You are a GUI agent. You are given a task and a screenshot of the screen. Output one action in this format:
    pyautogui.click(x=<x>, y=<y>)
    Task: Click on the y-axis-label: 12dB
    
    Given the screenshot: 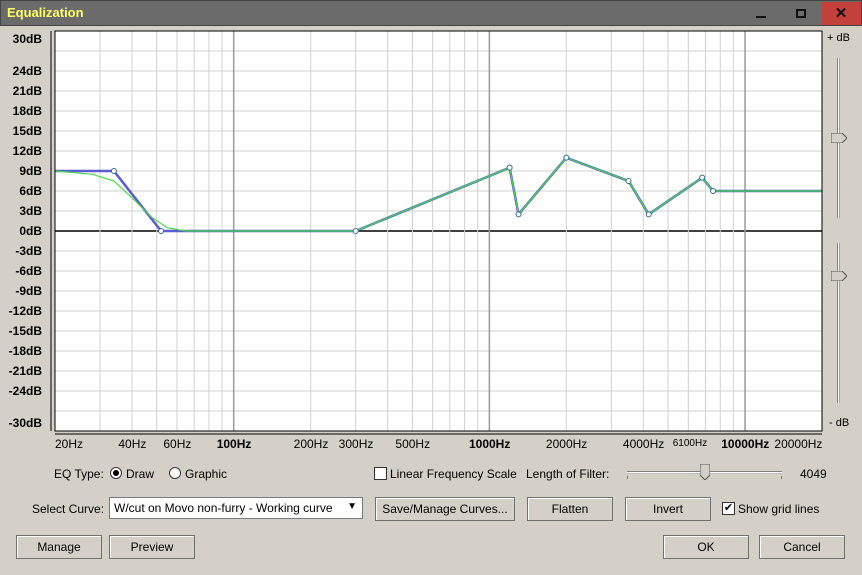 What is the action you would take?
    pyautogui.click(x=27, y=151)
    